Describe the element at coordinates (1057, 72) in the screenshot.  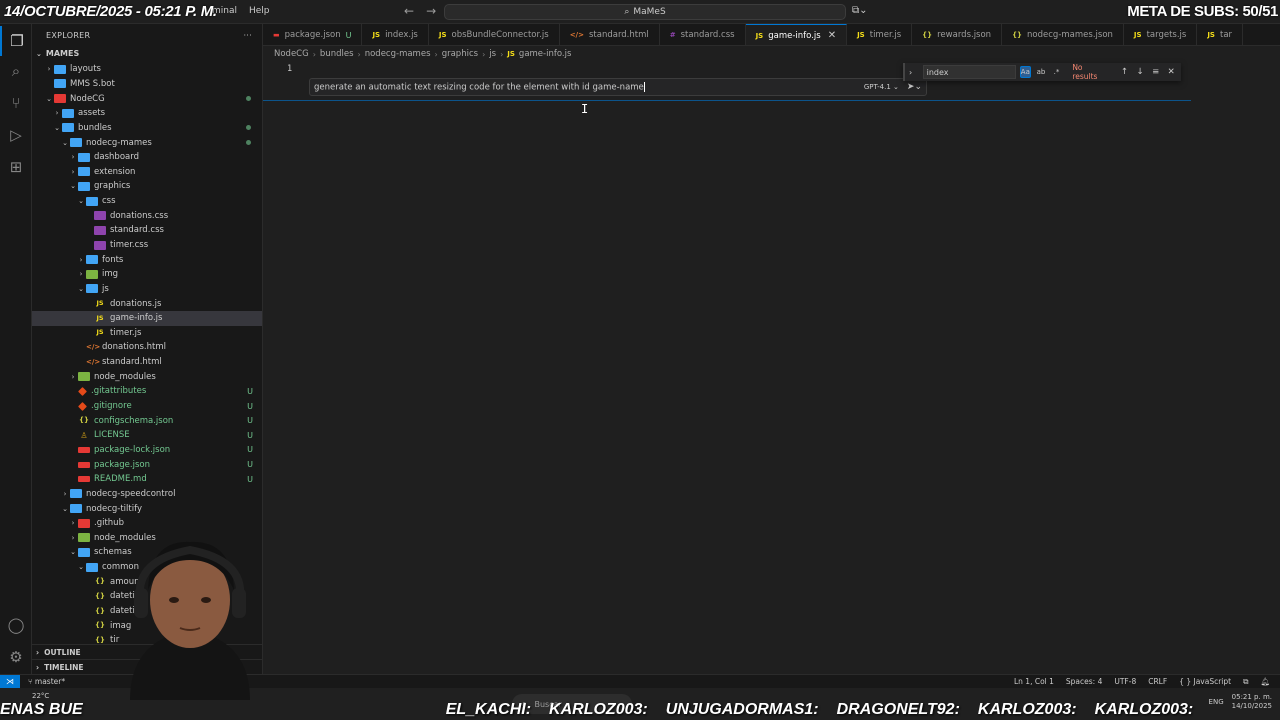
I see `regex-toggle: .*` at that location.